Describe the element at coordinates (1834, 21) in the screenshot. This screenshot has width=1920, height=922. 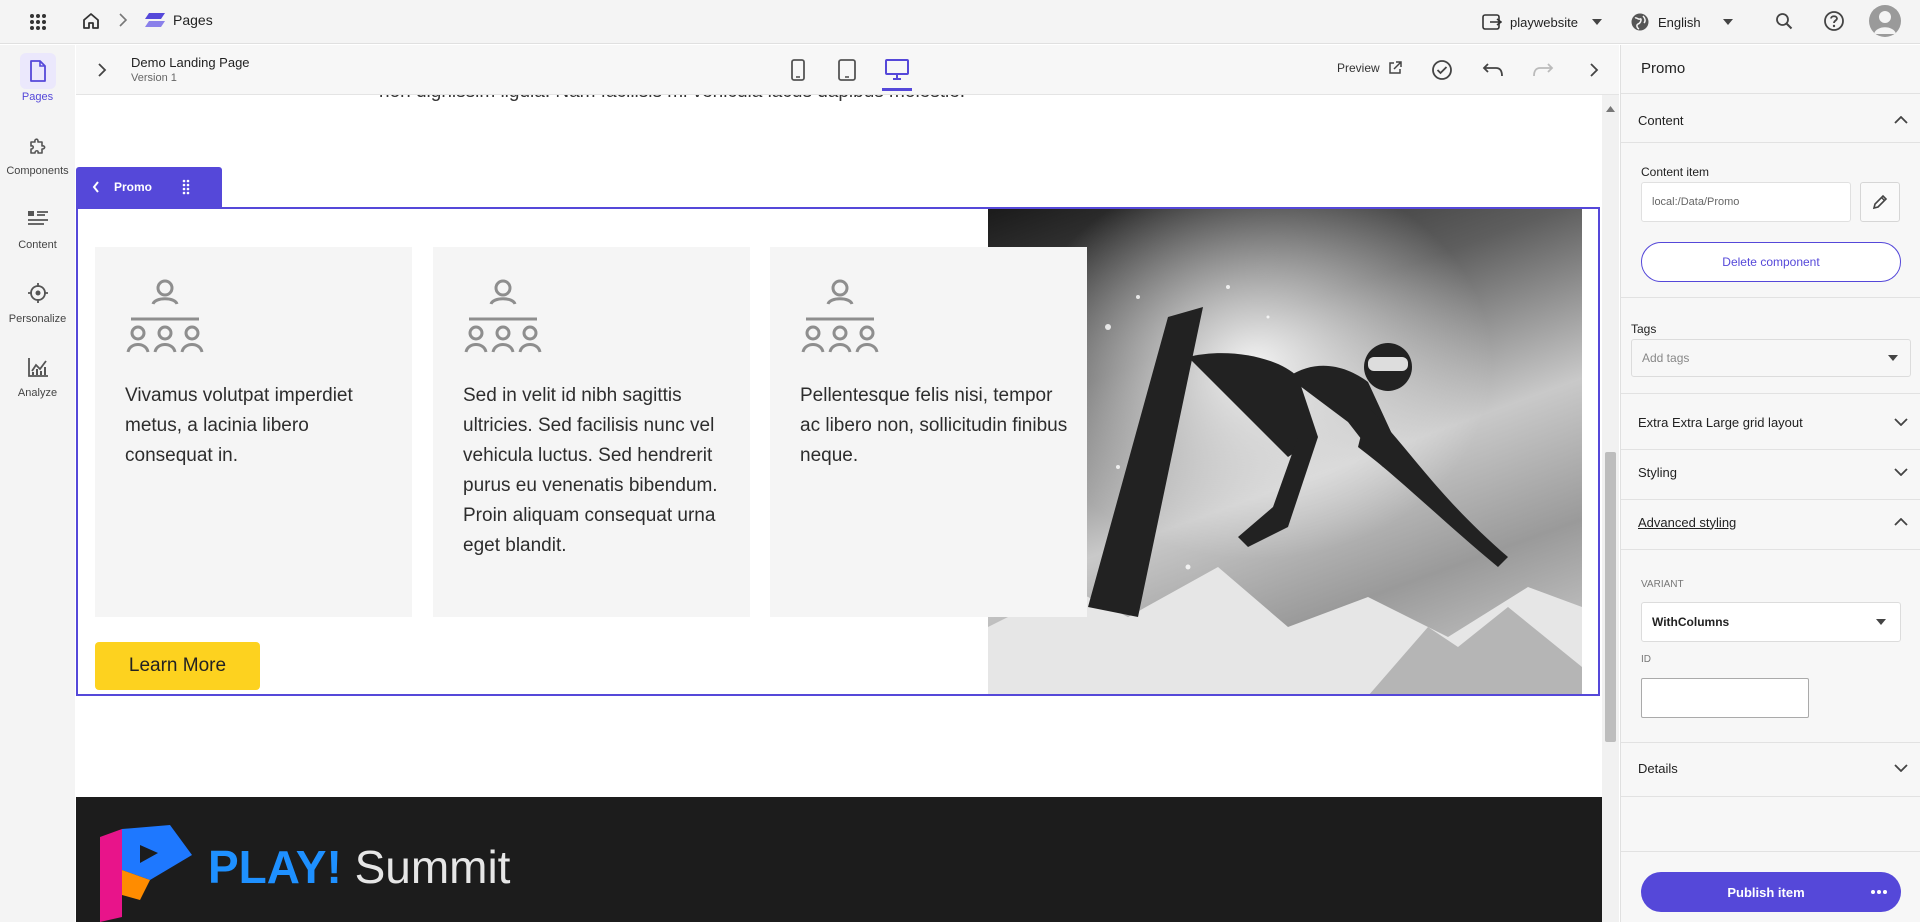
I see `help-icon` at that location.